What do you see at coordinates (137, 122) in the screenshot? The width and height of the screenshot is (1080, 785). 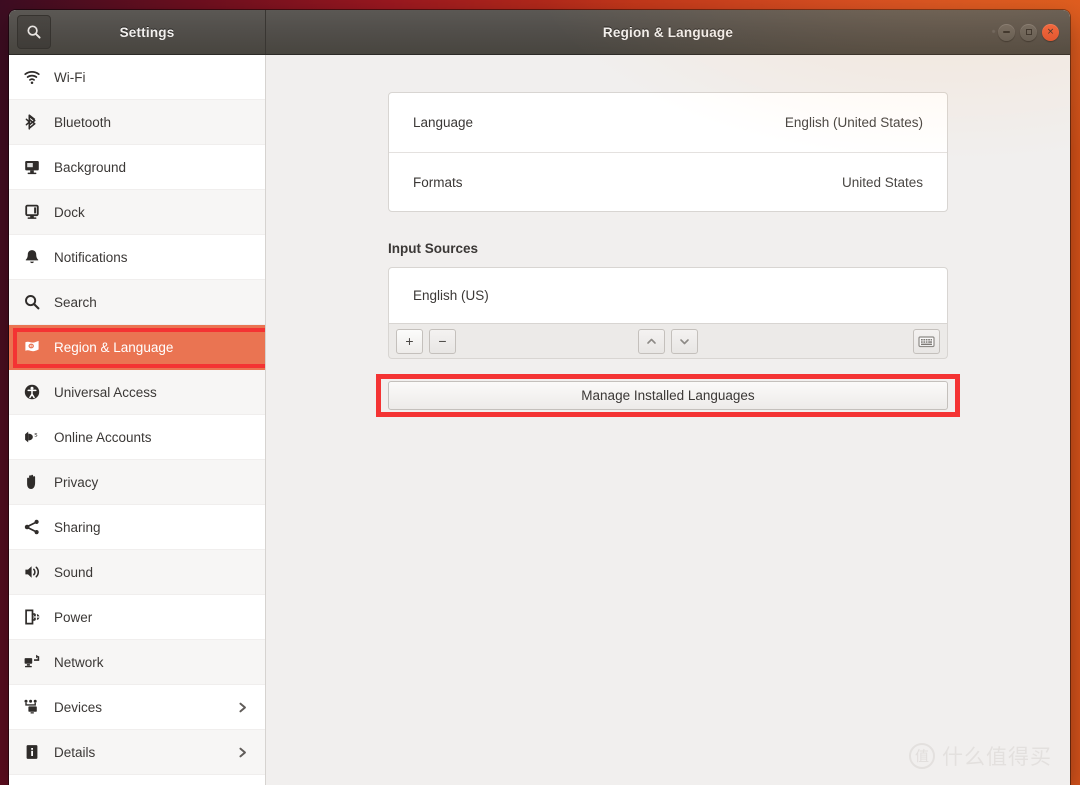 I see `sidebar-item-bluetooth: Bluetooth` at bounding box center [137, 122].